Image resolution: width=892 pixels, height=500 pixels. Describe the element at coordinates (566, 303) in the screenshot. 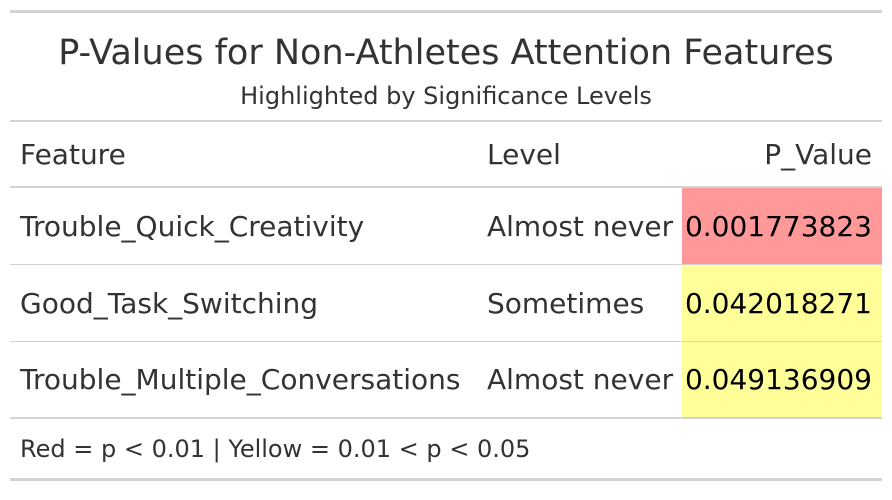

I see `level-cell: Sometimes` at that location.